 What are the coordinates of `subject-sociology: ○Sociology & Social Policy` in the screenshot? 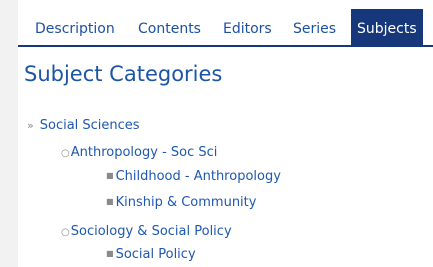 It's located at (146, 231).